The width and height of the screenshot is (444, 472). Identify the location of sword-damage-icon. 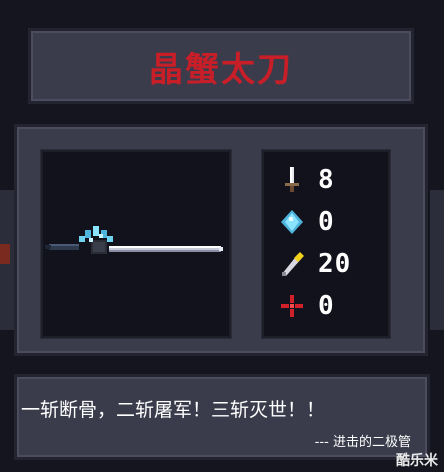
(292, 180).